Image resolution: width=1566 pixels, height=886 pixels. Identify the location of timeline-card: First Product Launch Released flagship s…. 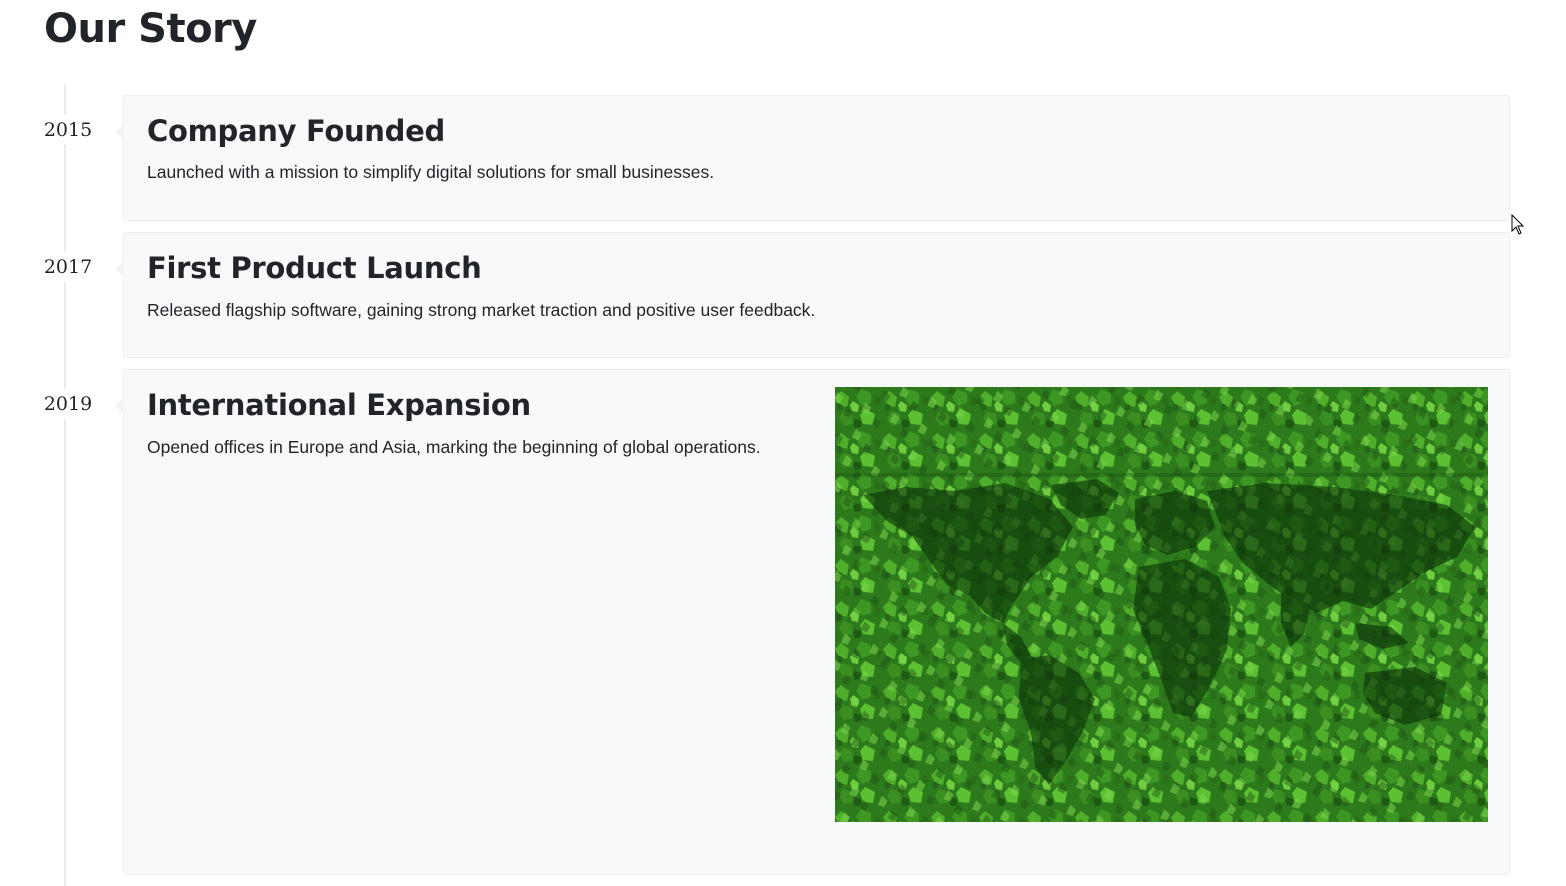
(812, 295).